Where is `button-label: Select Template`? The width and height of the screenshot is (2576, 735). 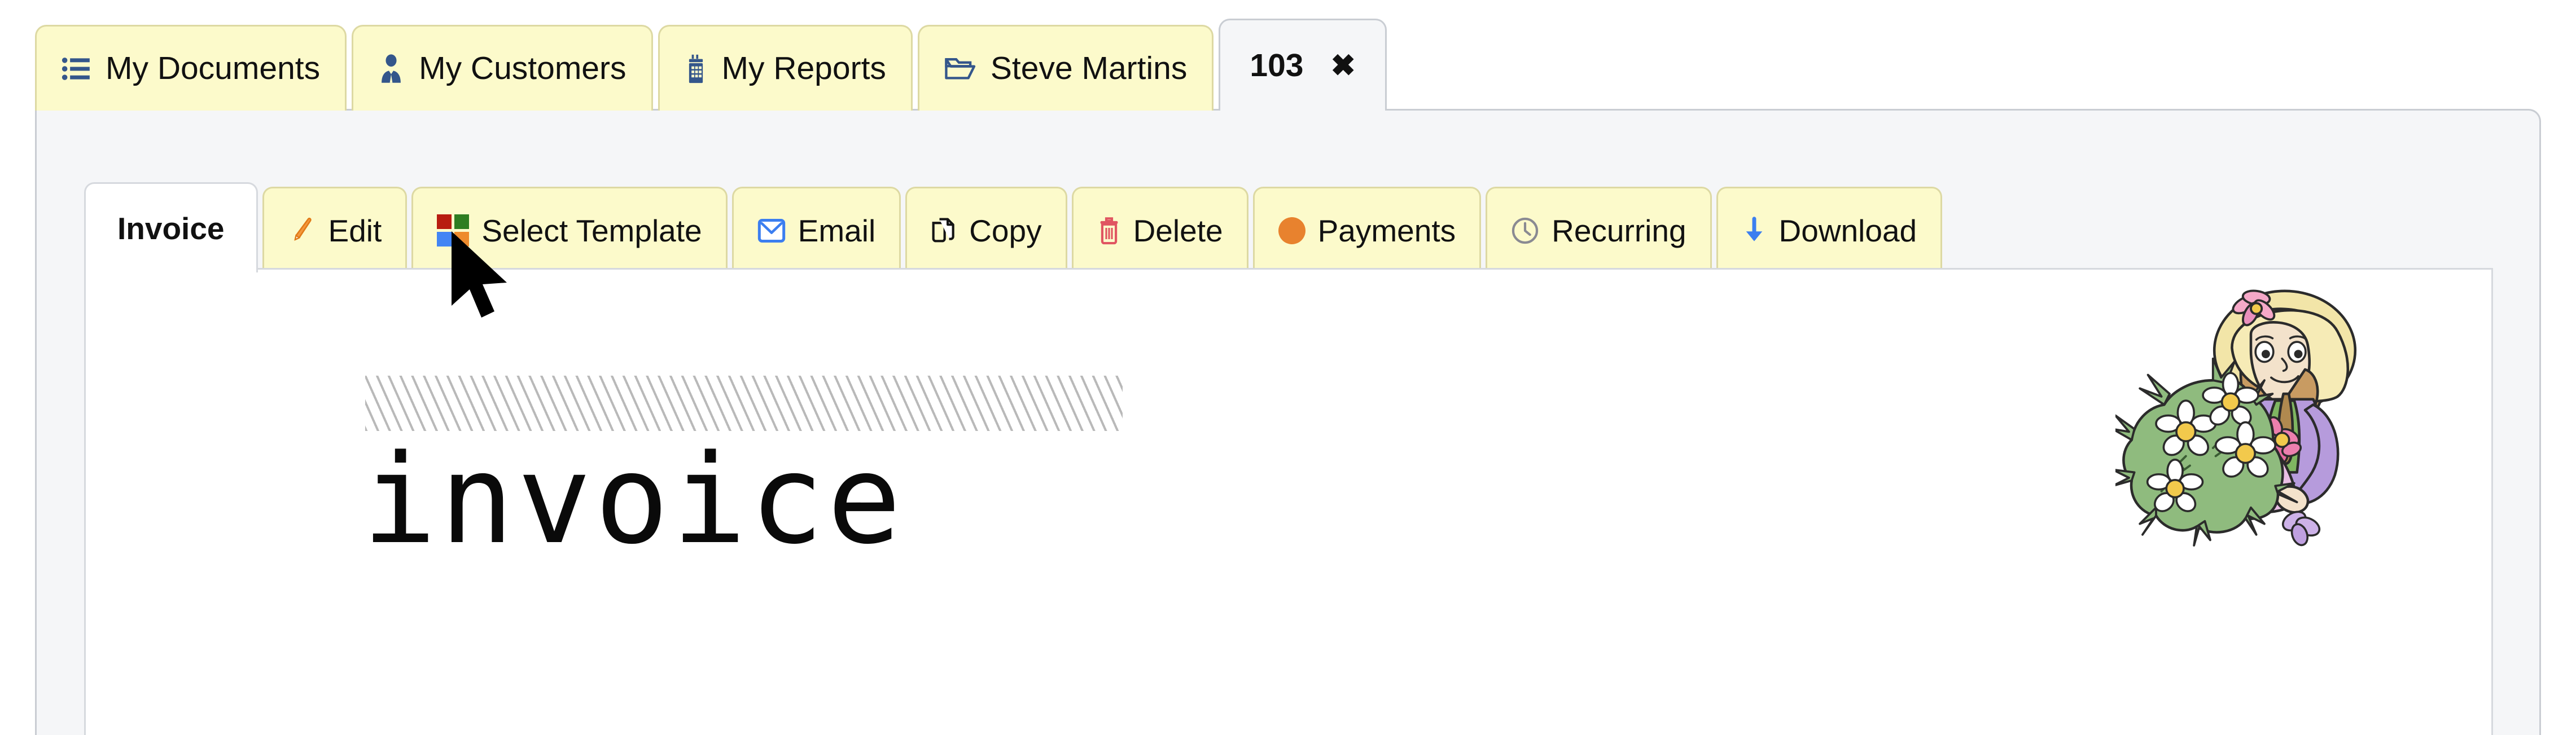 button-label: Select Template is located at coordinates (591, 230).